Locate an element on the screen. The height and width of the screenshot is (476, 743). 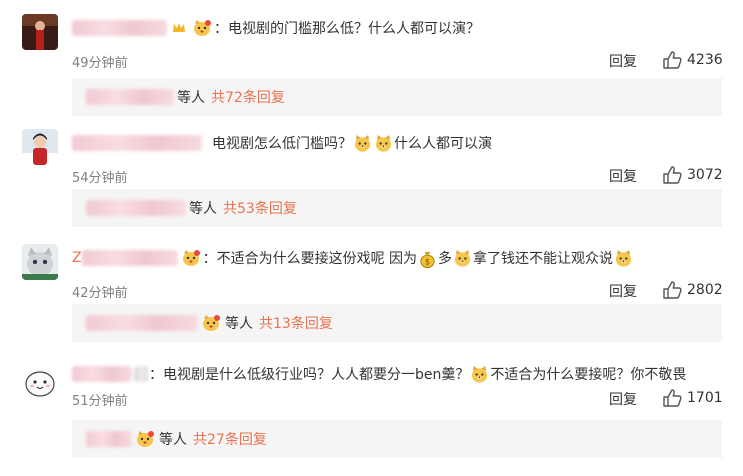
money-bag-emoji: $ is located at coordinates (427, 258).